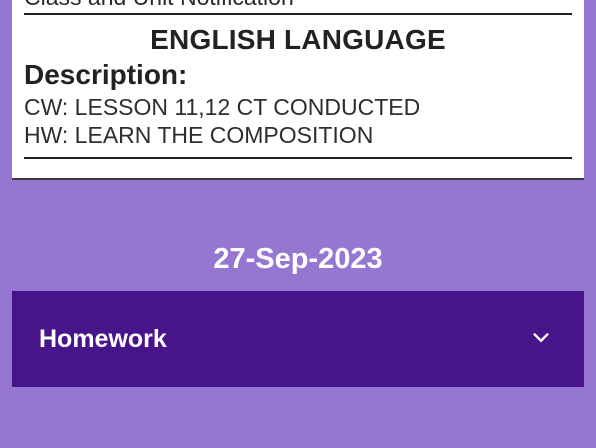 The height and width of the screenshot is (448, 596). What do you see at coordinates (159, 5) in the screenshot?
I see `card-partial-text: Class and Unit Notification` at bounding box center [159, 5].